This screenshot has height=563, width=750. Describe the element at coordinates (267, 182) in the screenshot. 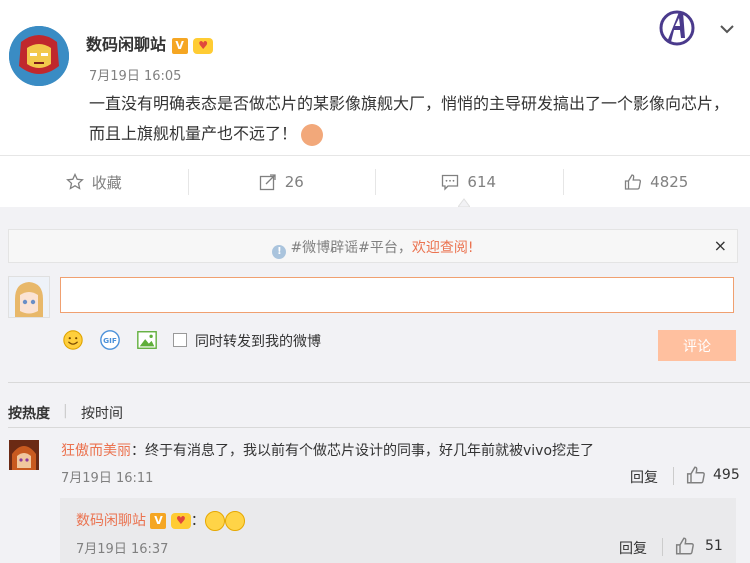

I see `repost-icon` at that location.